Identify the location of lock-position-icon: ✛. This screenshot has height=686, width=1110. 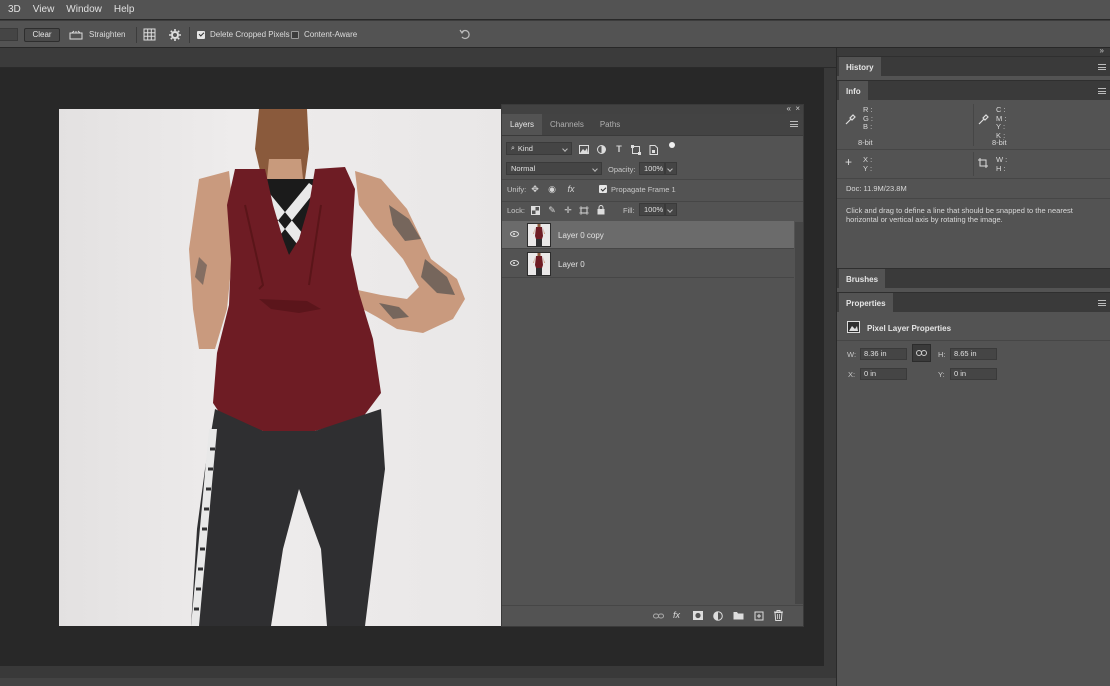
(568, 210).